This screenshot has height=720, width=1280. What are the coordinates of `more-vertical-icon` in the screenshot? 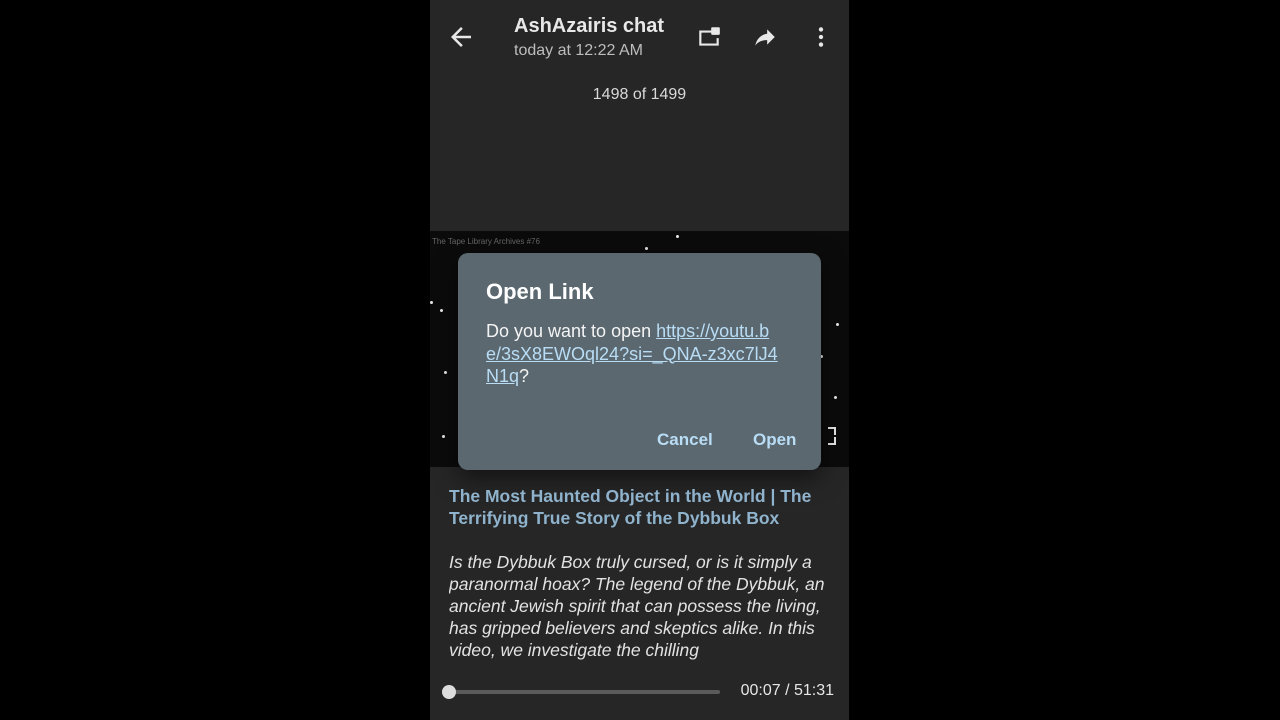 It's located at (821, 37).